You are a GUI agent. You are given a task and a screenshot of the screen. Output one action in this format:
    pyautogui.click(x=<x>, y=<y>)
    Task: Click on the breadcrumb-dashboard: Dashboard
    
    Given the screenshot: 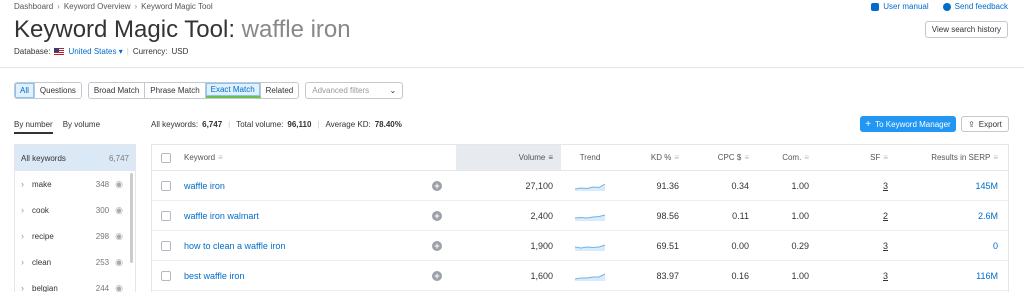 What is the action you would take?
    pyautogui.click(x=33, y=6)
    